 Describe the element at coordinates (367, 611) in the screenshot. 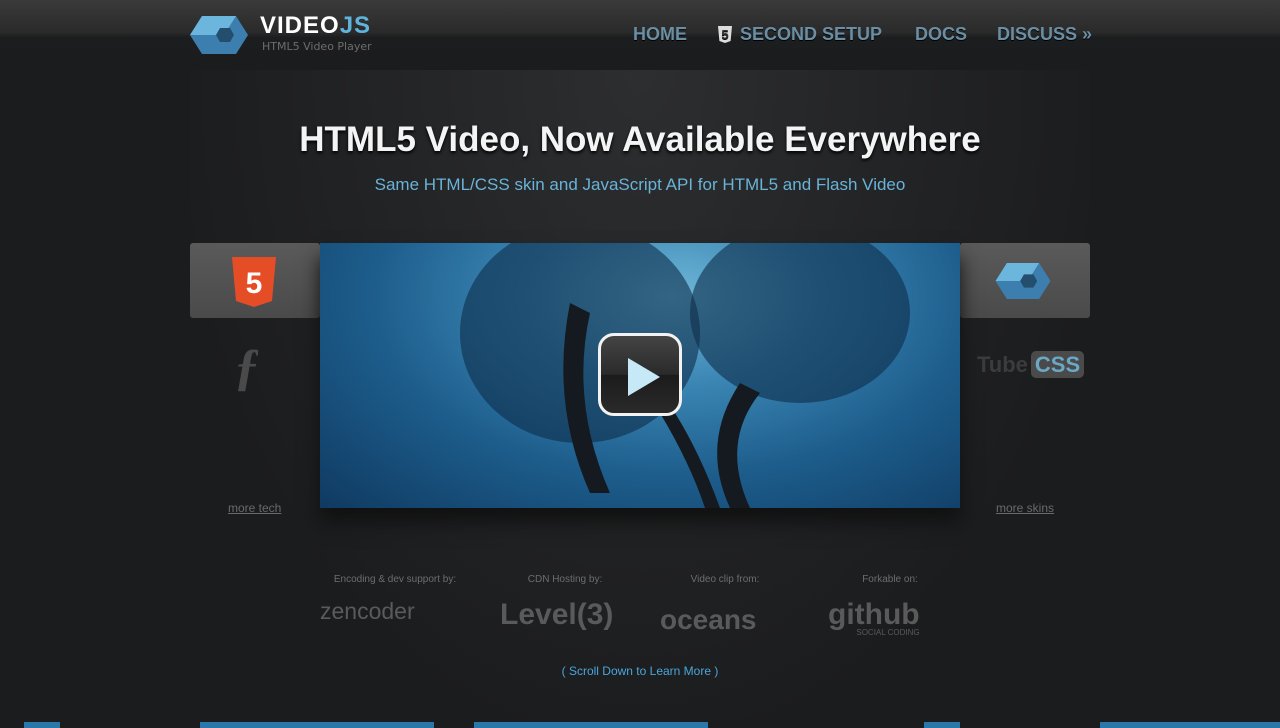

I see `zencoder-logo: zencoder` at that location.